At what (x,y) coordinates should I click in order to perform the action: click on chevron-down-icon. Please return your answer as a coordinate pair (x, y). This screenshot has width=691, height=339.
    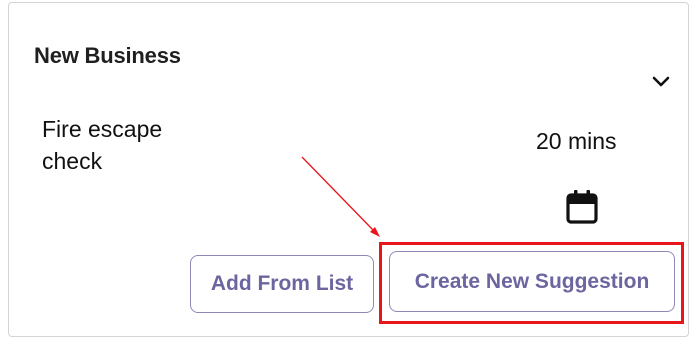
    Looking at the image, I should click on (661, 82).